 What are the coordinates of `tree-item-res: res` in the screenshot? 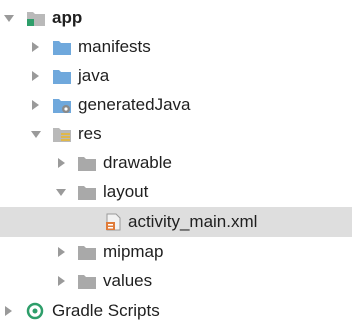 It's located at (176, 134).